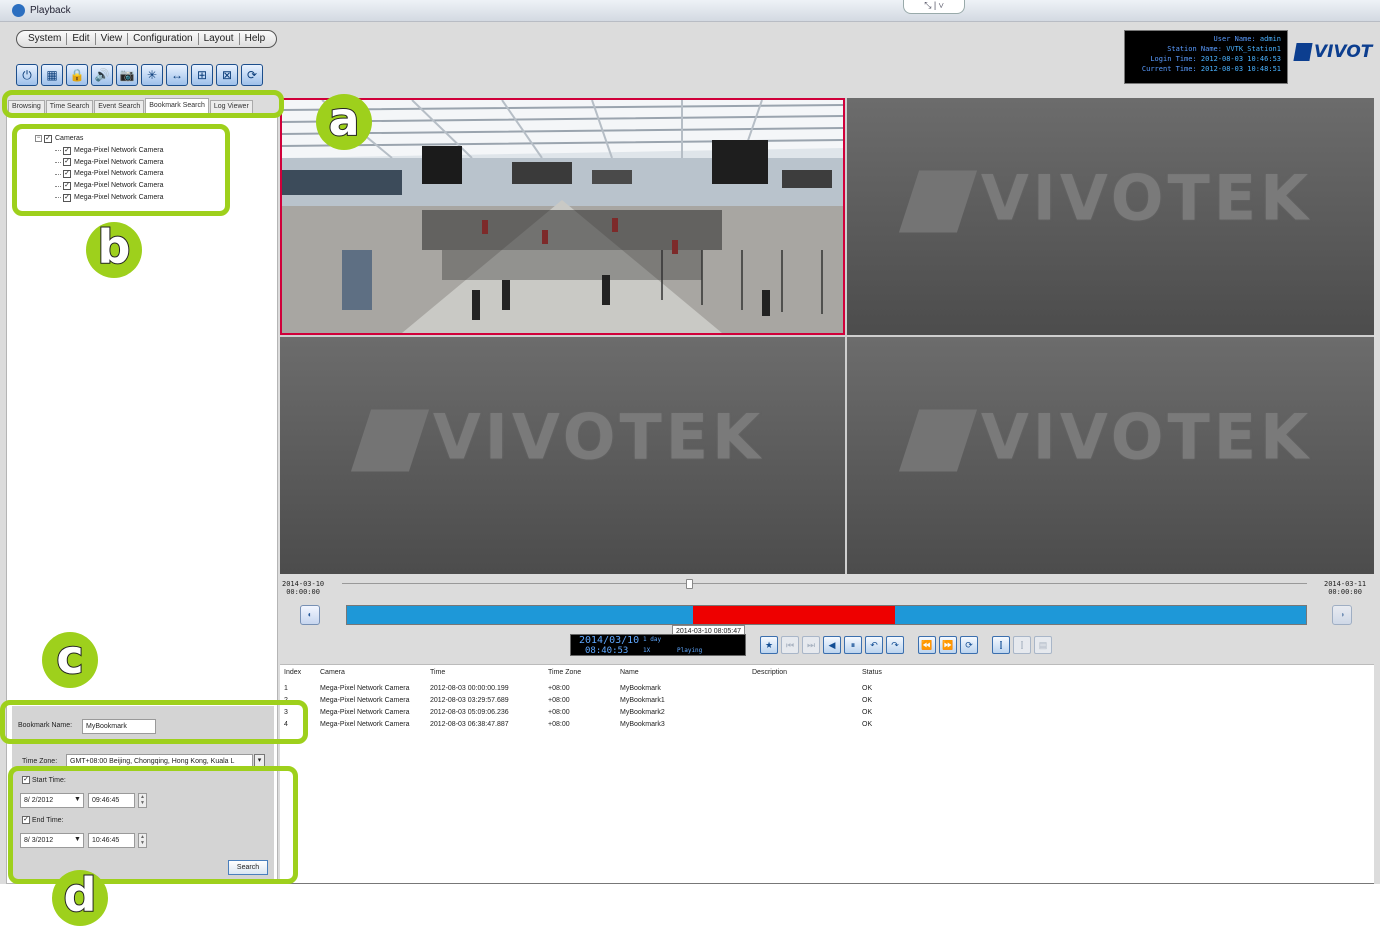 The image size is (1380, 928). I want to click on current-time: 2012-08-03 10:48:51, so click(1240, 69).